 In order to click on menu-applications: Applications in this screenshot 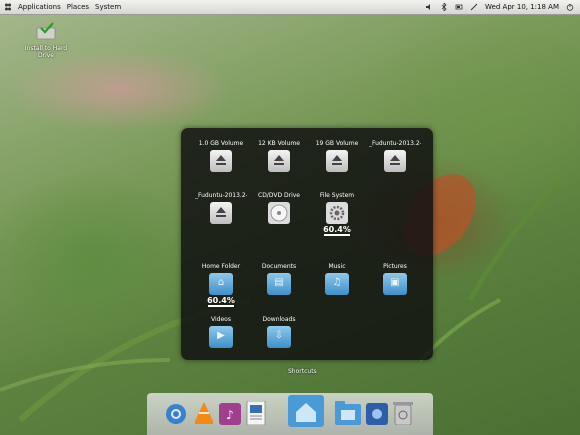, I will do `click(39, 7)`.